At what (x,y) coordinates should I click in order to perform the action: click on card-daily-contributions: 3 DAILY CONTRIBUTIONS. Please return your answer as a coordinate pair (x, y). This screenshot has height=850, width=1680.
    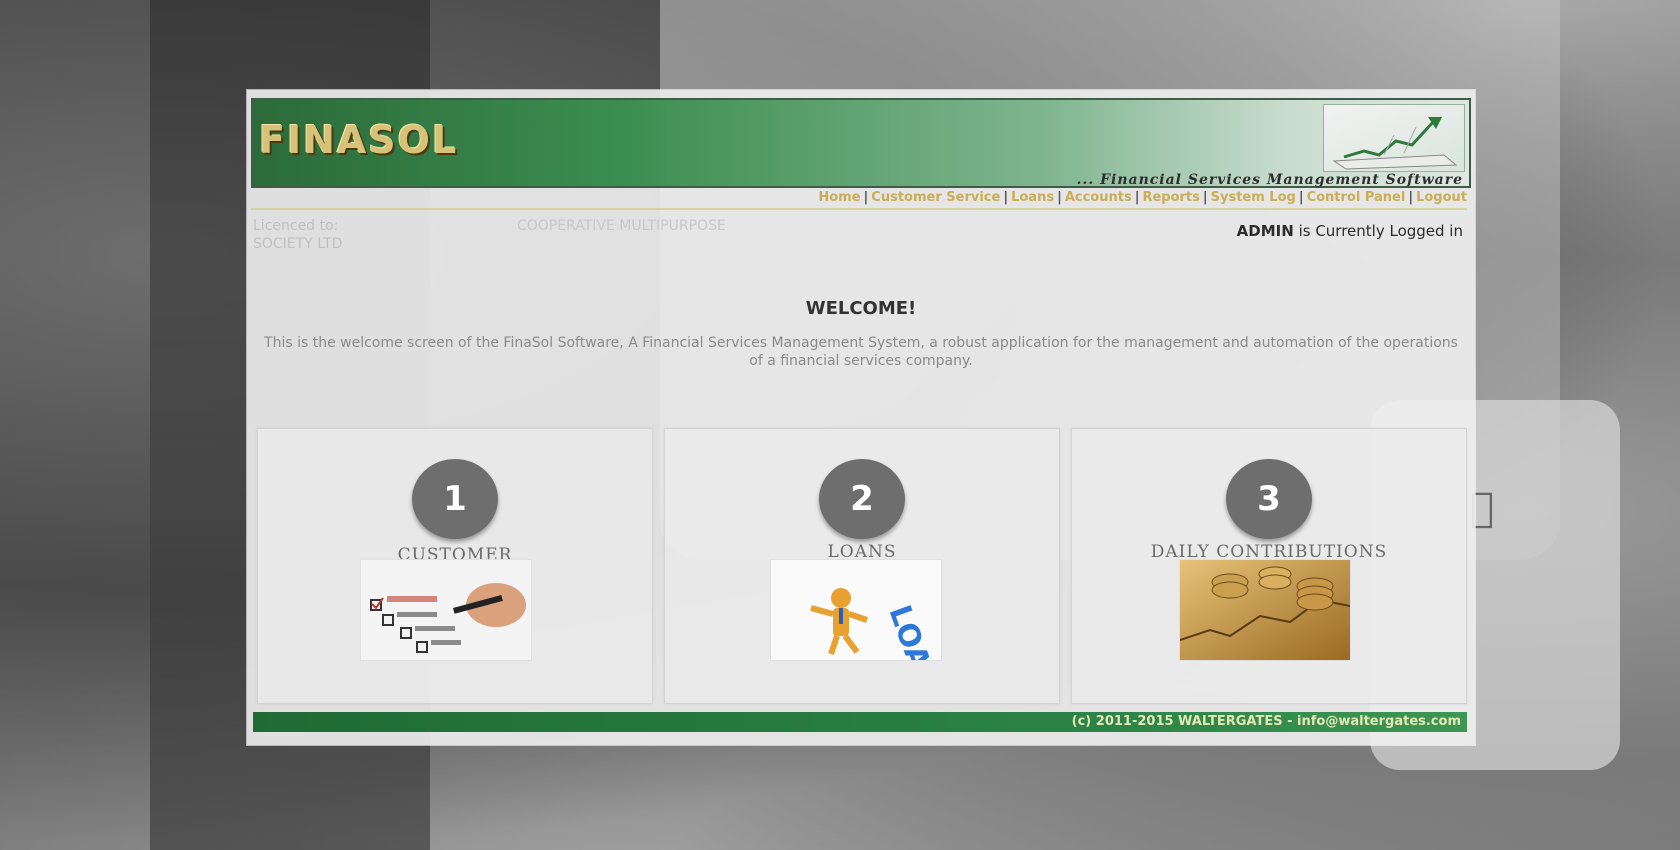
    Looking at the image, I should click on (1269, 566).